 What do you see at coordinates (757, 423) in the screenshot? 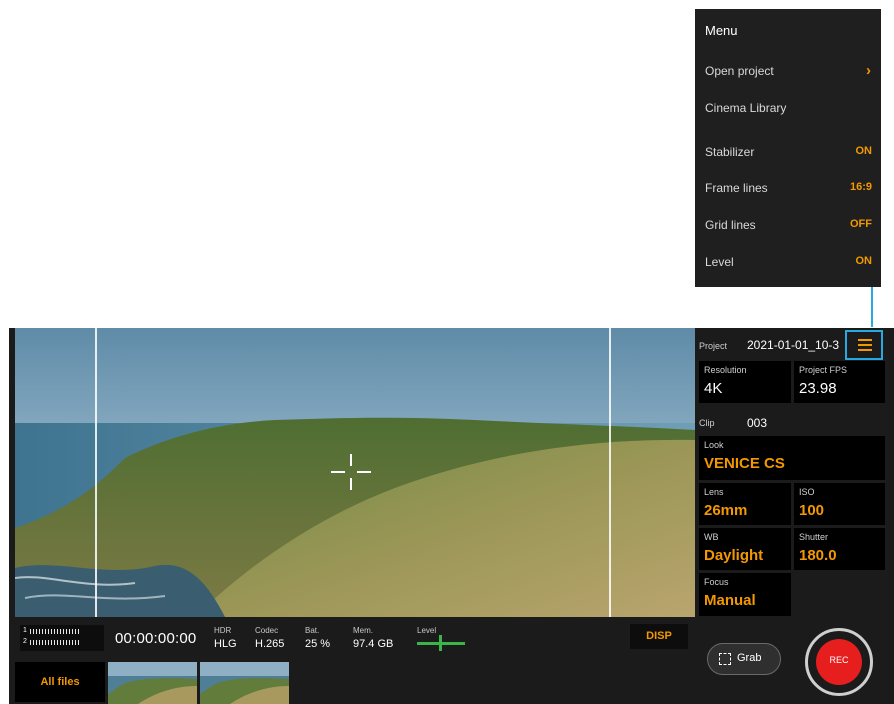
I see `clip-value: 003` at bounding box center [757, 423].